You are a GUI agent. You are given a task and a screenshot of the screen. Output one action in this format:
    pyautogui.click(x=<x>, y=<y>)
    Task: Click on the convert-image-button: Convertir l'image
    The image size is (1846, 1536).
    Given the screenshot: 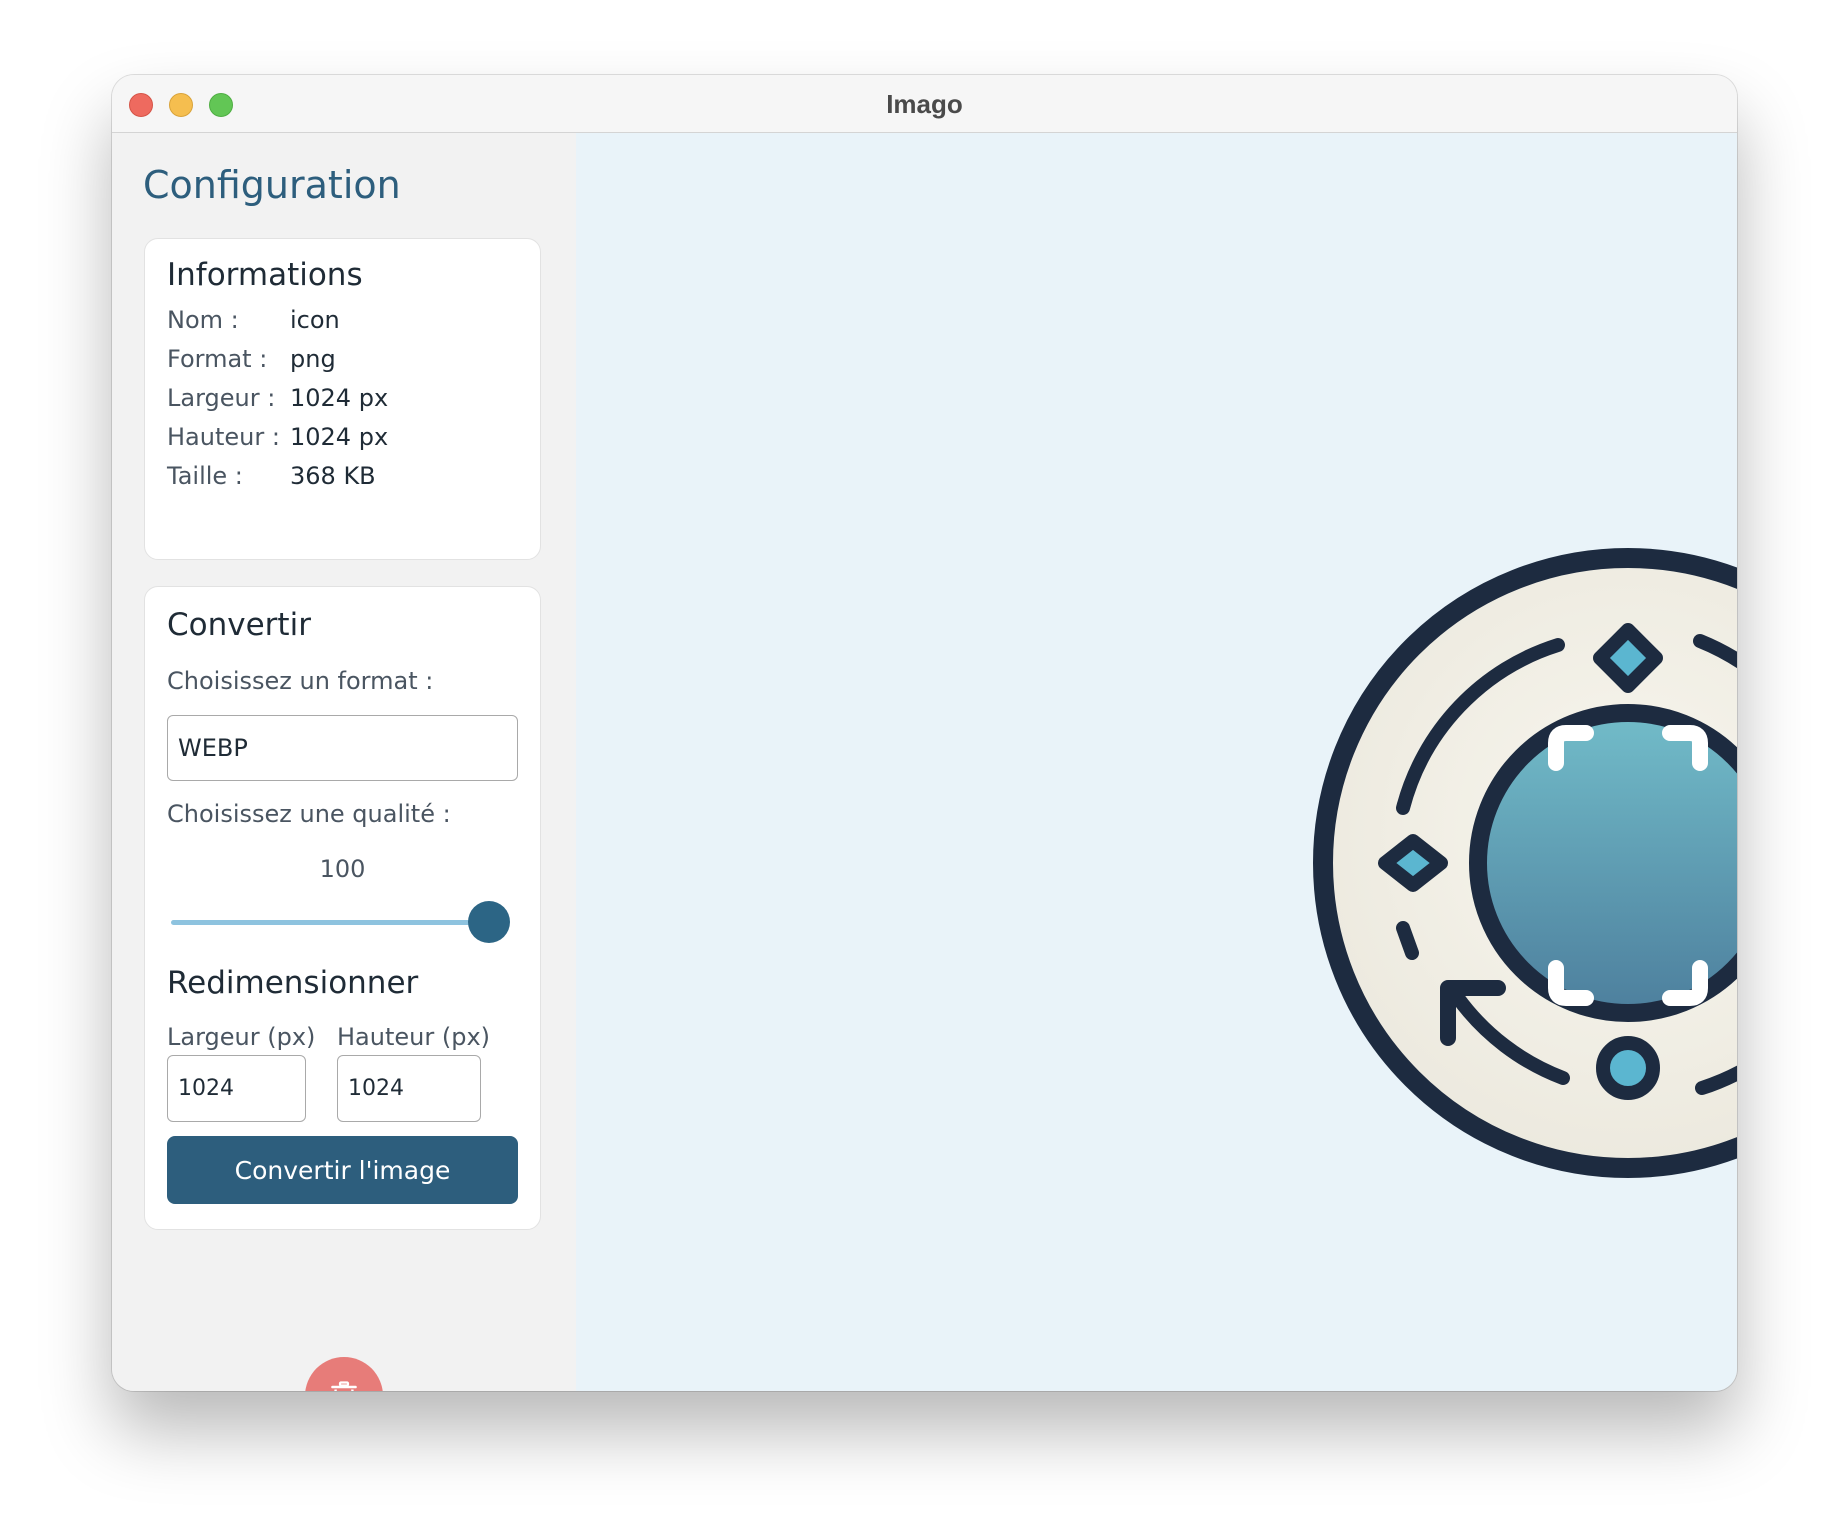 What is the action you would take?
    pyautogui.click(x=342, y=1170)
    